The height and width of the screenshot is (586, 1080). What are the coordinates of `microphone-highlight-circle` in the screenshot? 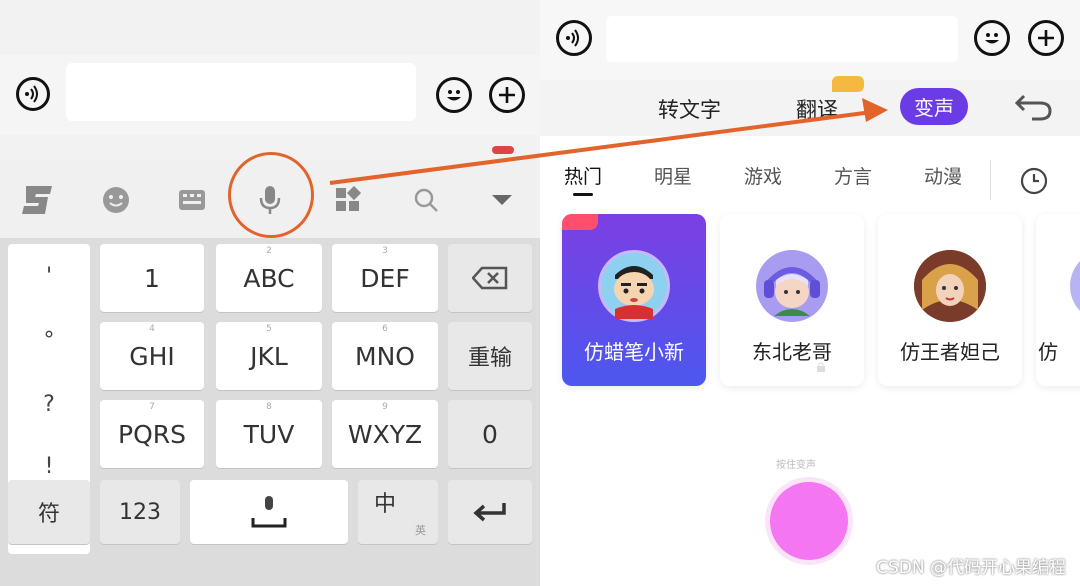 It's located at (271, 195).